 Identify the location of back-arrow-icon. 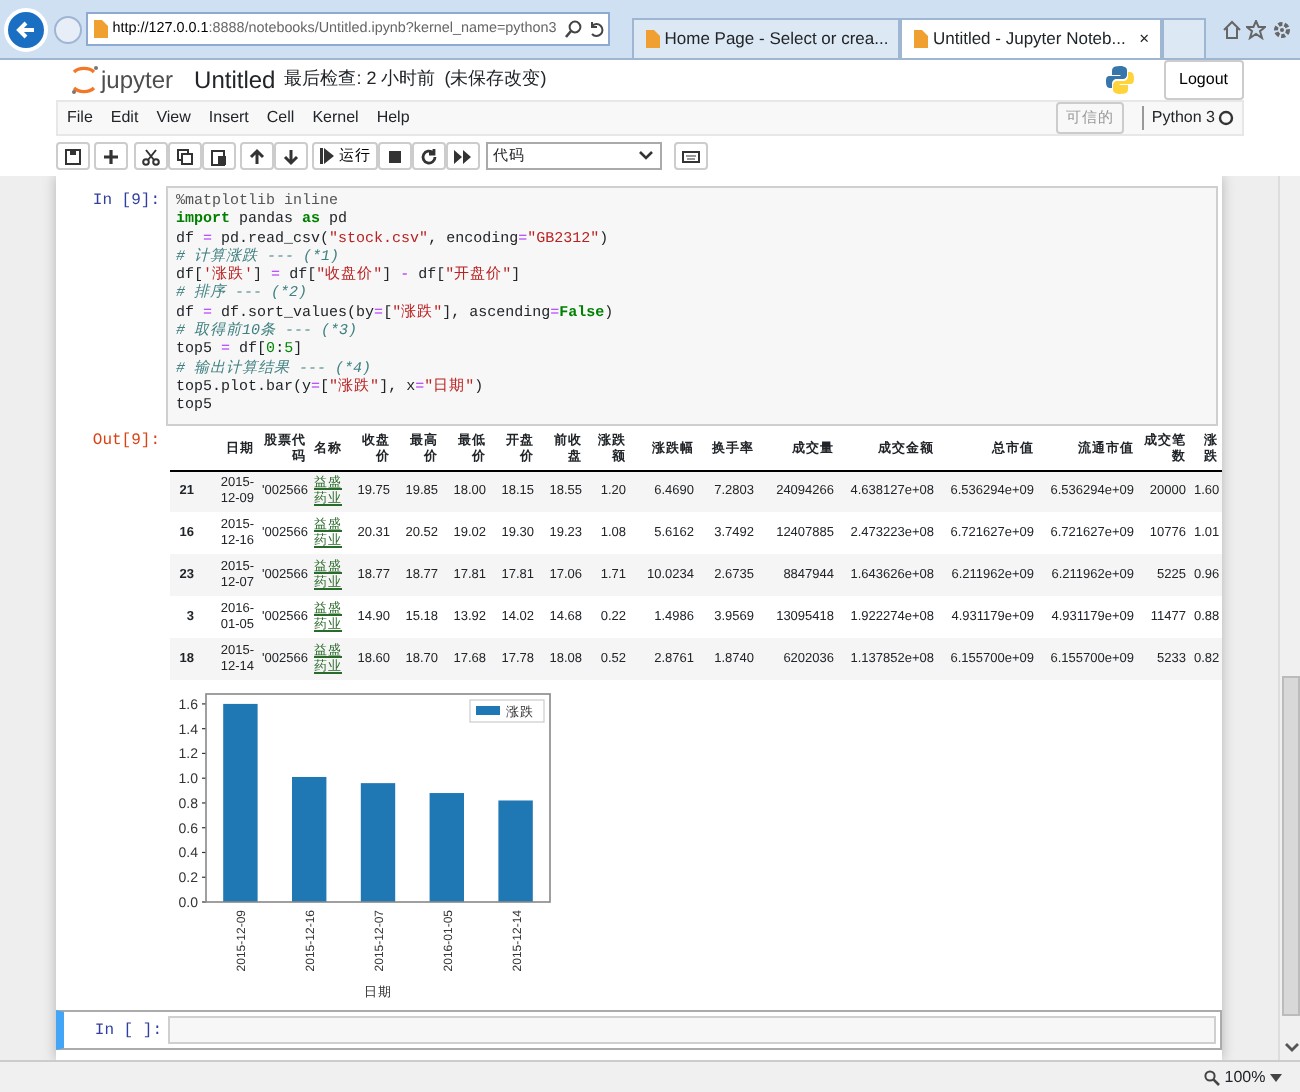
(26, 29).